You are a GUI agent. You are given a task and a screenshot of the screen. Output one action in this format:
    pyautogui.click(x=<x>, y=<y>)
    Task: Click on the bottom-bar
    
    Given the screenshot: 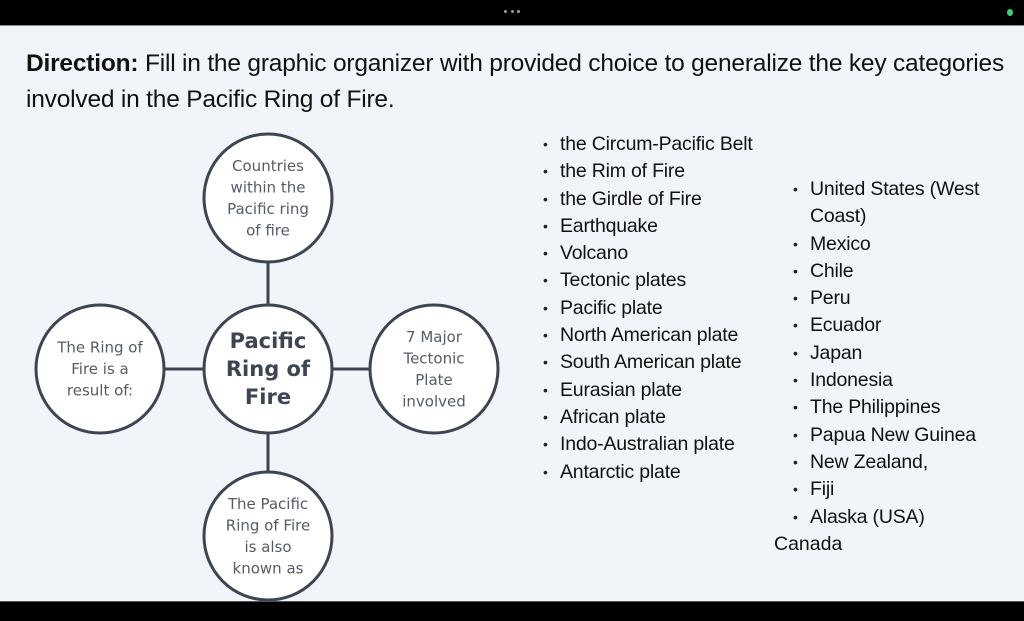 What is the action you would take?
    pyautogui.click(x=512, y=611)
    